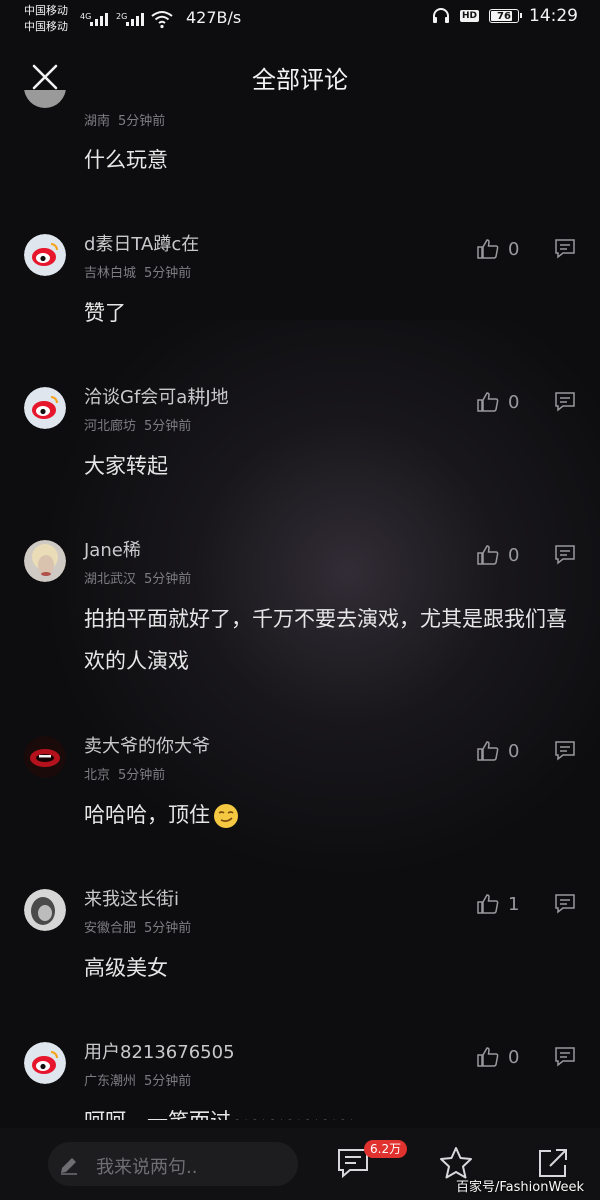 The width and height of the screenshot is (600, 1200). I want to click on comment-text: 大家转起, so click(126, 466).